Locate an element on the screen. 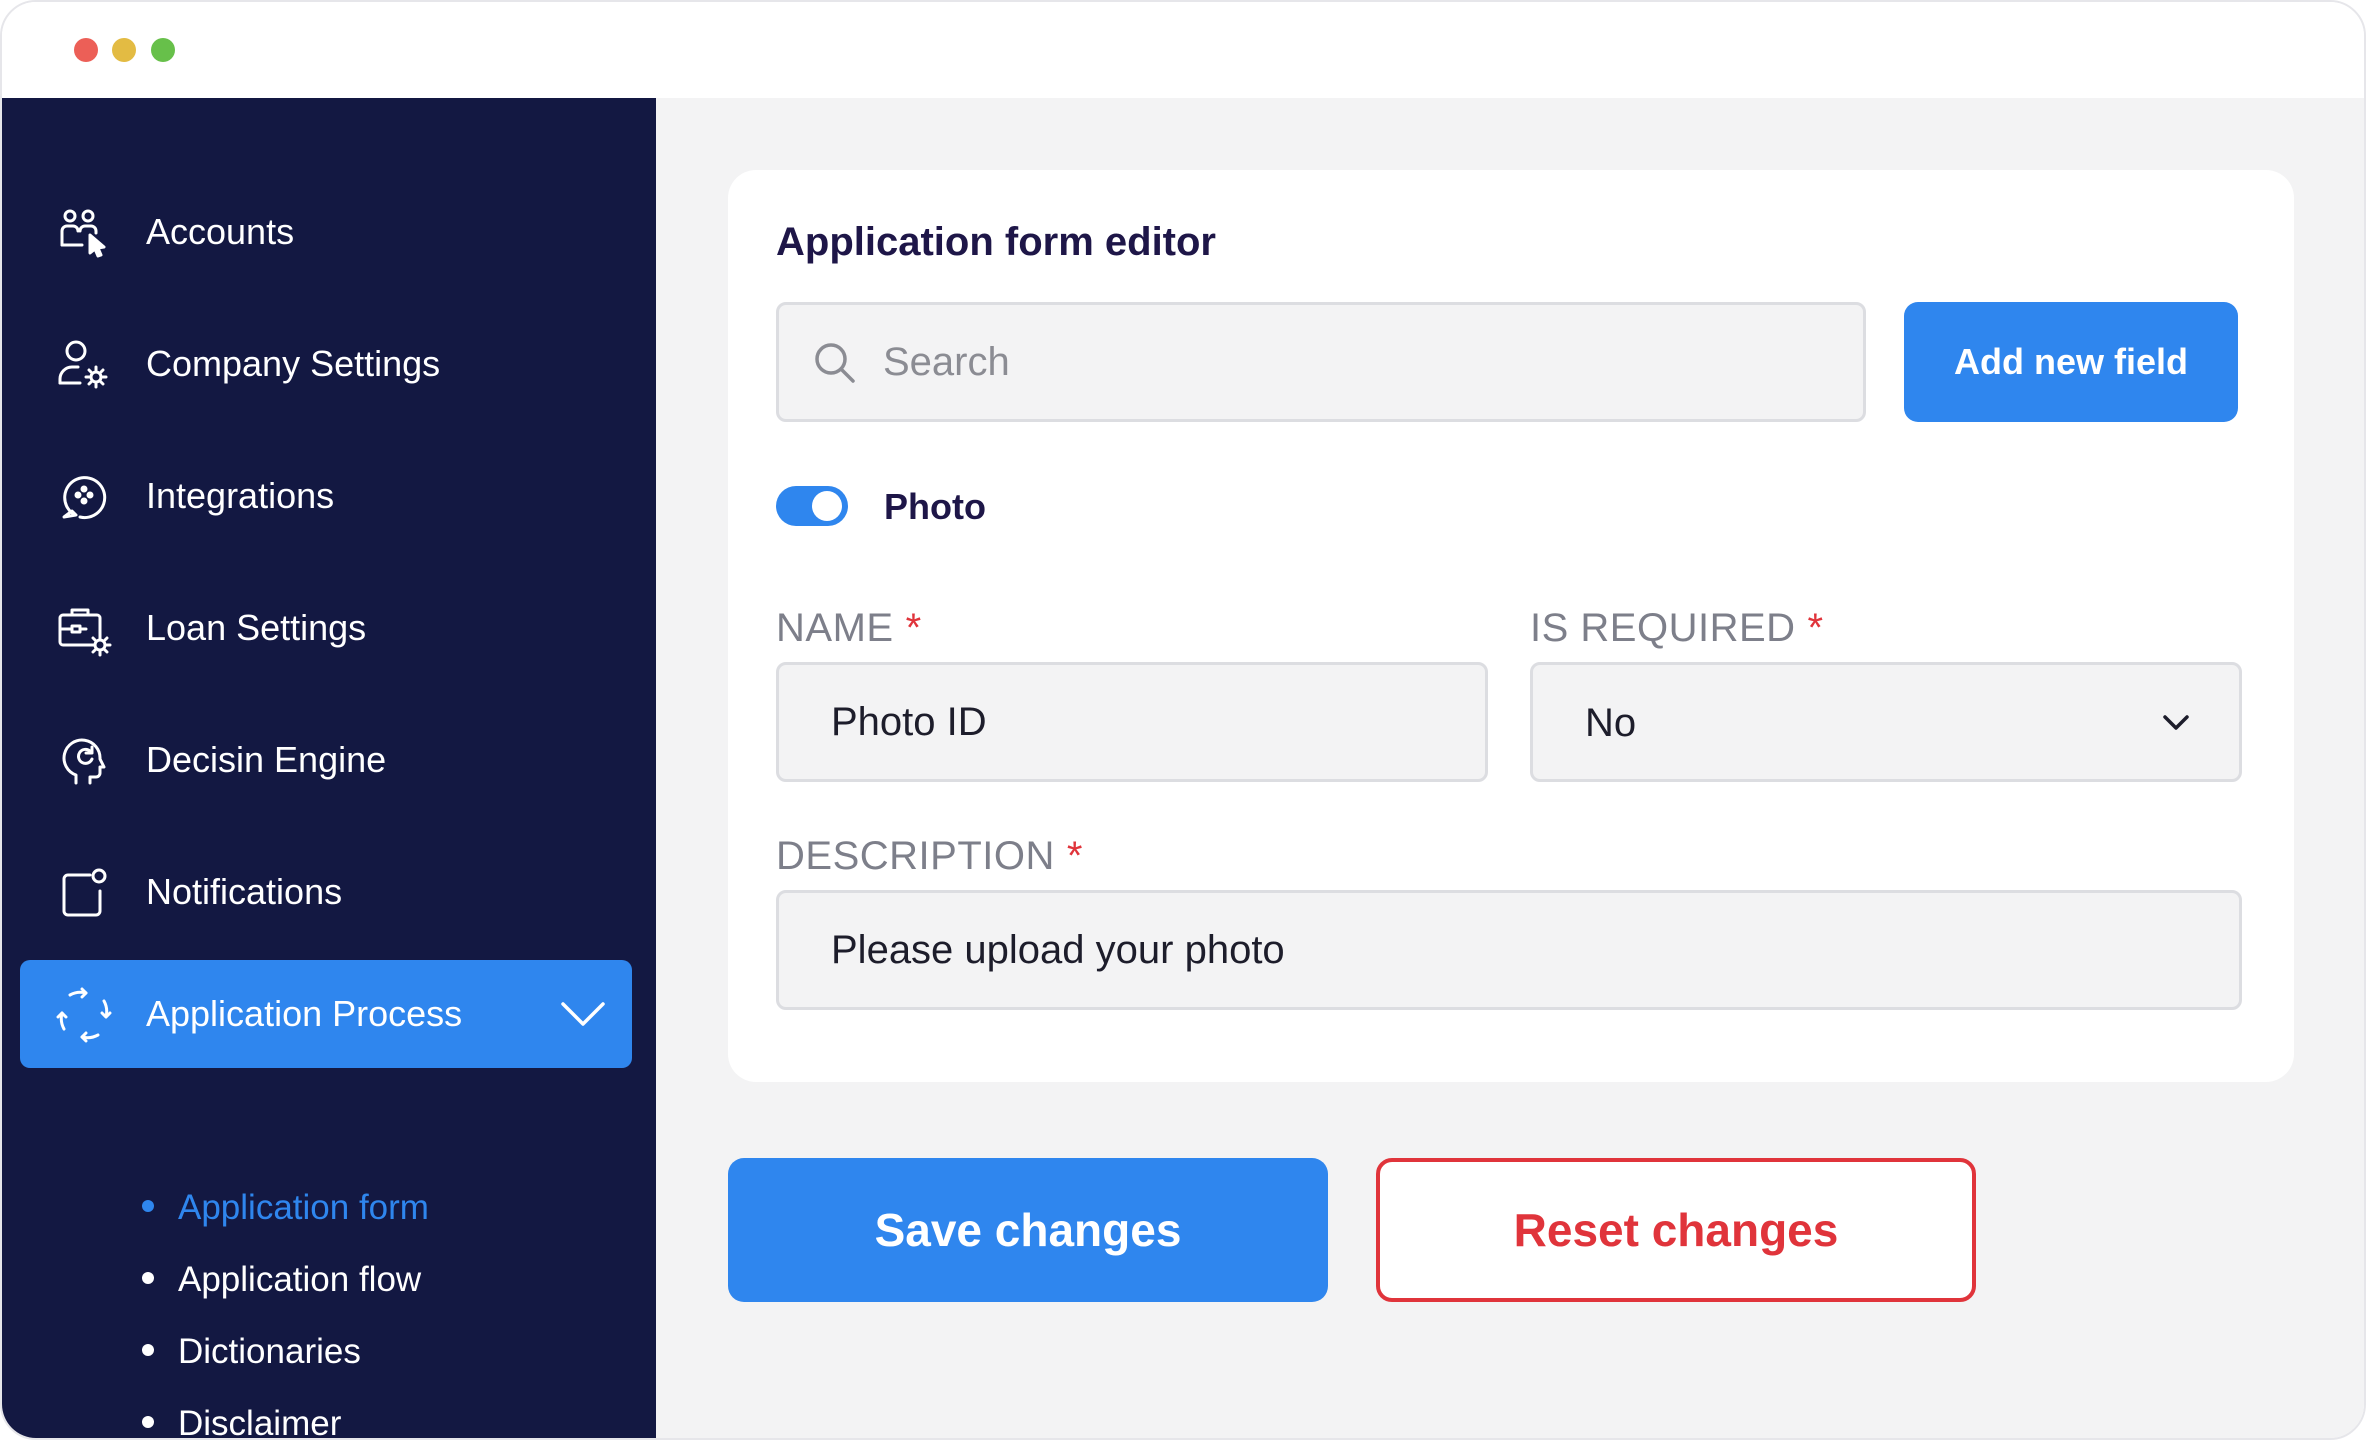 The width and height of the screenshot is (2367, 1441). close-window-button is located at coordinates (86, 50).